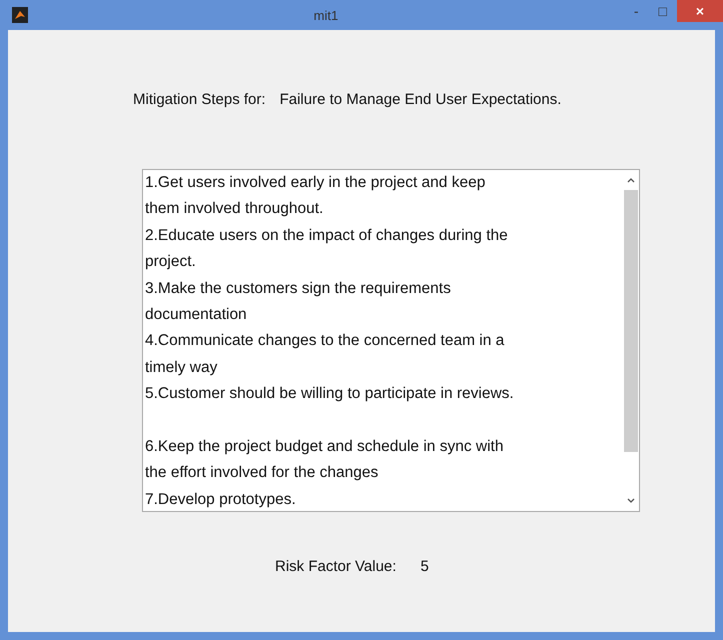 The width and height of the screenshot is (723, 640). Describe the element at coordinates (424, 566) in the screenshot. I see `risk-value: 5` at that location.